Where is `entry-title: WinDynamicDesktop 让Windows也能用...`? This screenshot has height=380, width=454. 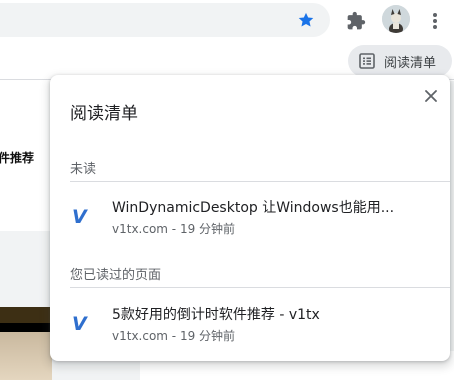
entry-title: WinDynamicDesktop 让Windows也能用... is located at coordinates (253, 208).